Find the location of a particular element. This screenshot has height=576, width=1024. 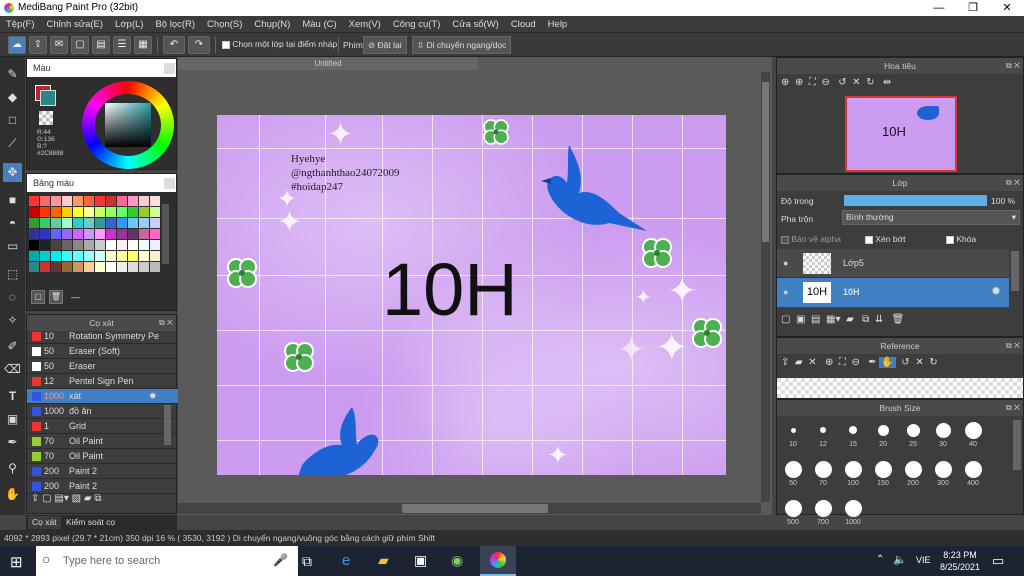

gradient-tool-icon: ▭ is located at coordinates (12, 246).